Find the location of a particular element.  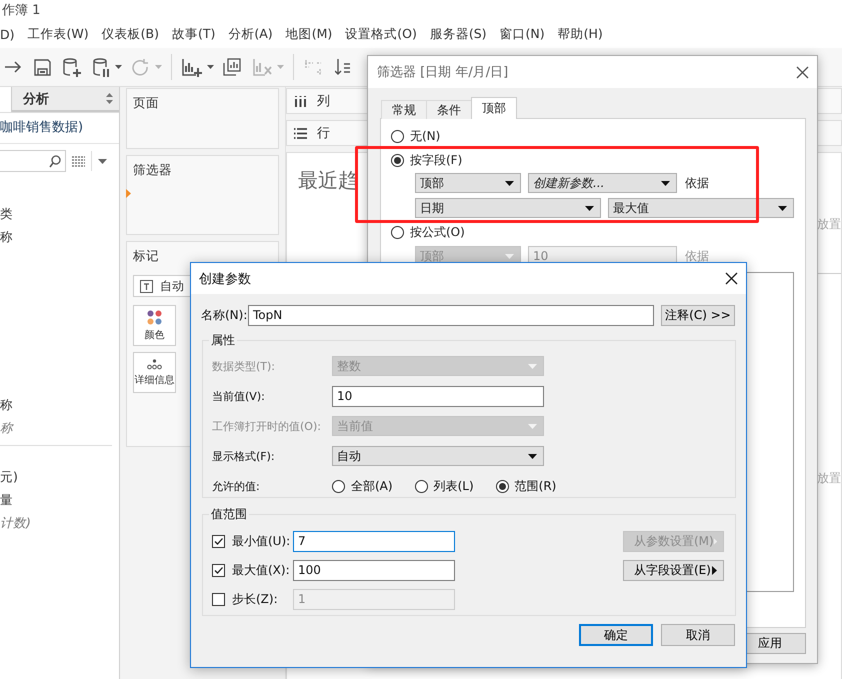

window-title: 作簿 1 is located at coordinates (21, 11).